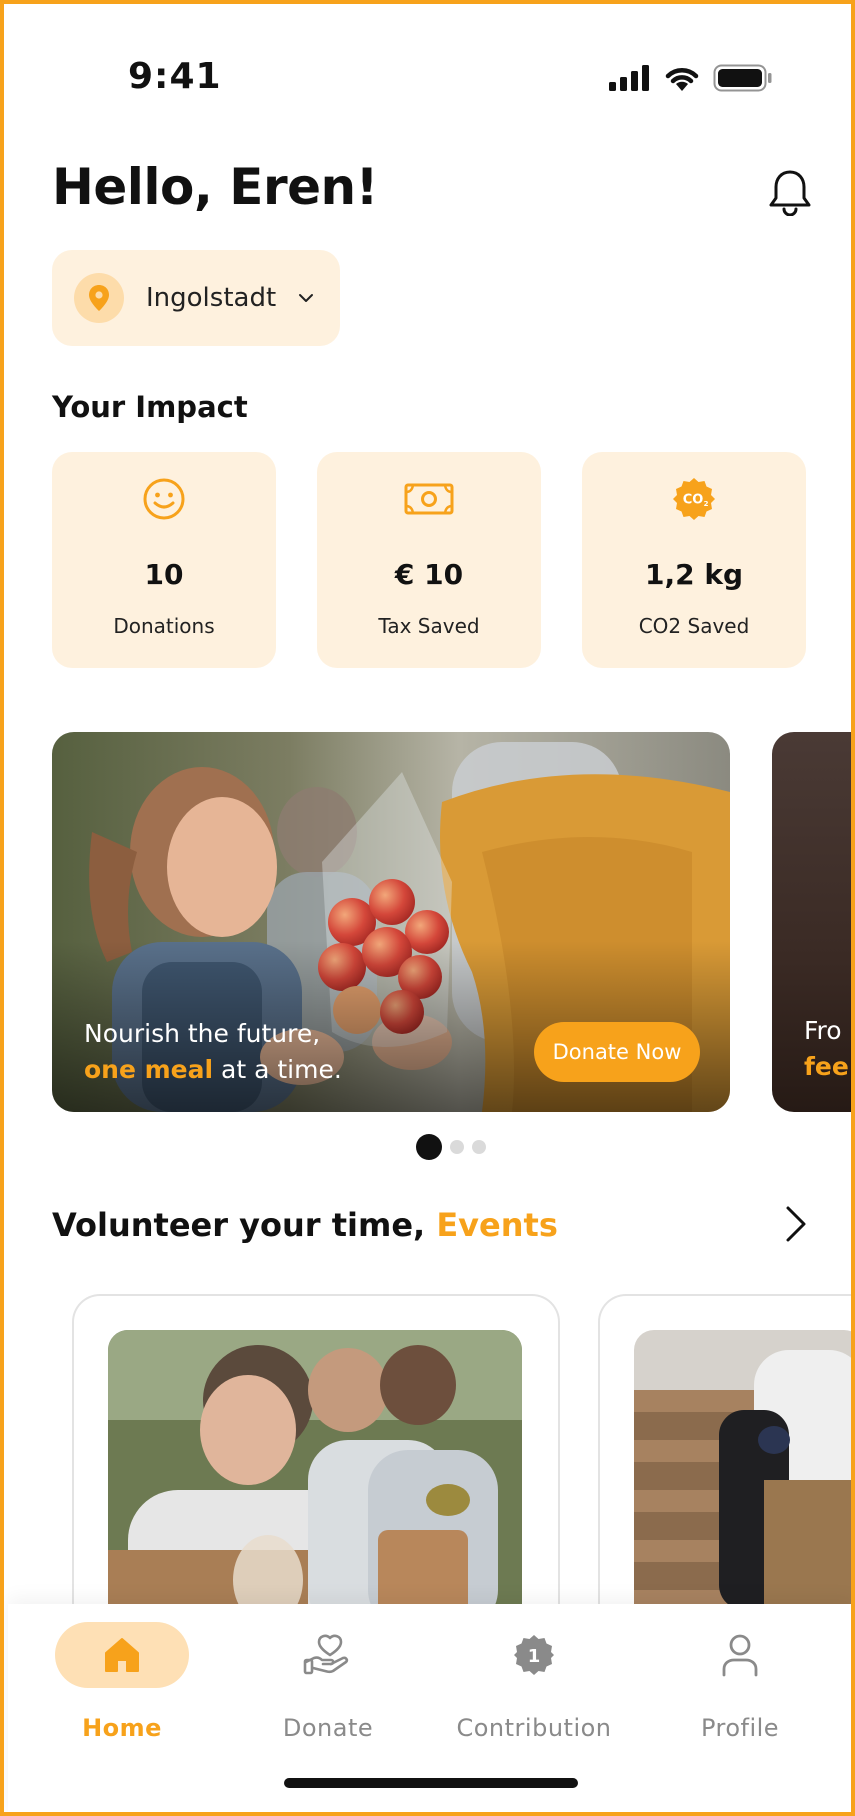 This screenshot has width=855, height=1816. I want to click on impact-card-co2-saved: CO 2 1,2 kg CO2 Saved, so click(694, 560).